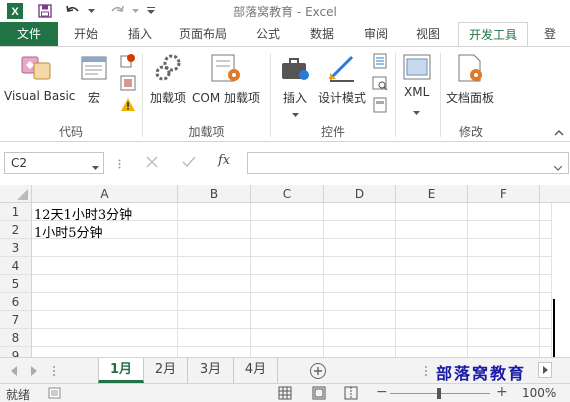 This screenshot has width=570, height=402. I want to click on tab-home: 开始, so click(86, 34).